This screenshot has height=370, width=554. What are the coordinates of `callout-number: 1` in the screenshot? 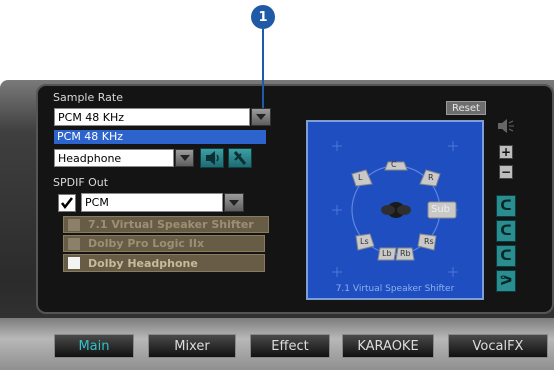 It's located at (263, 17).